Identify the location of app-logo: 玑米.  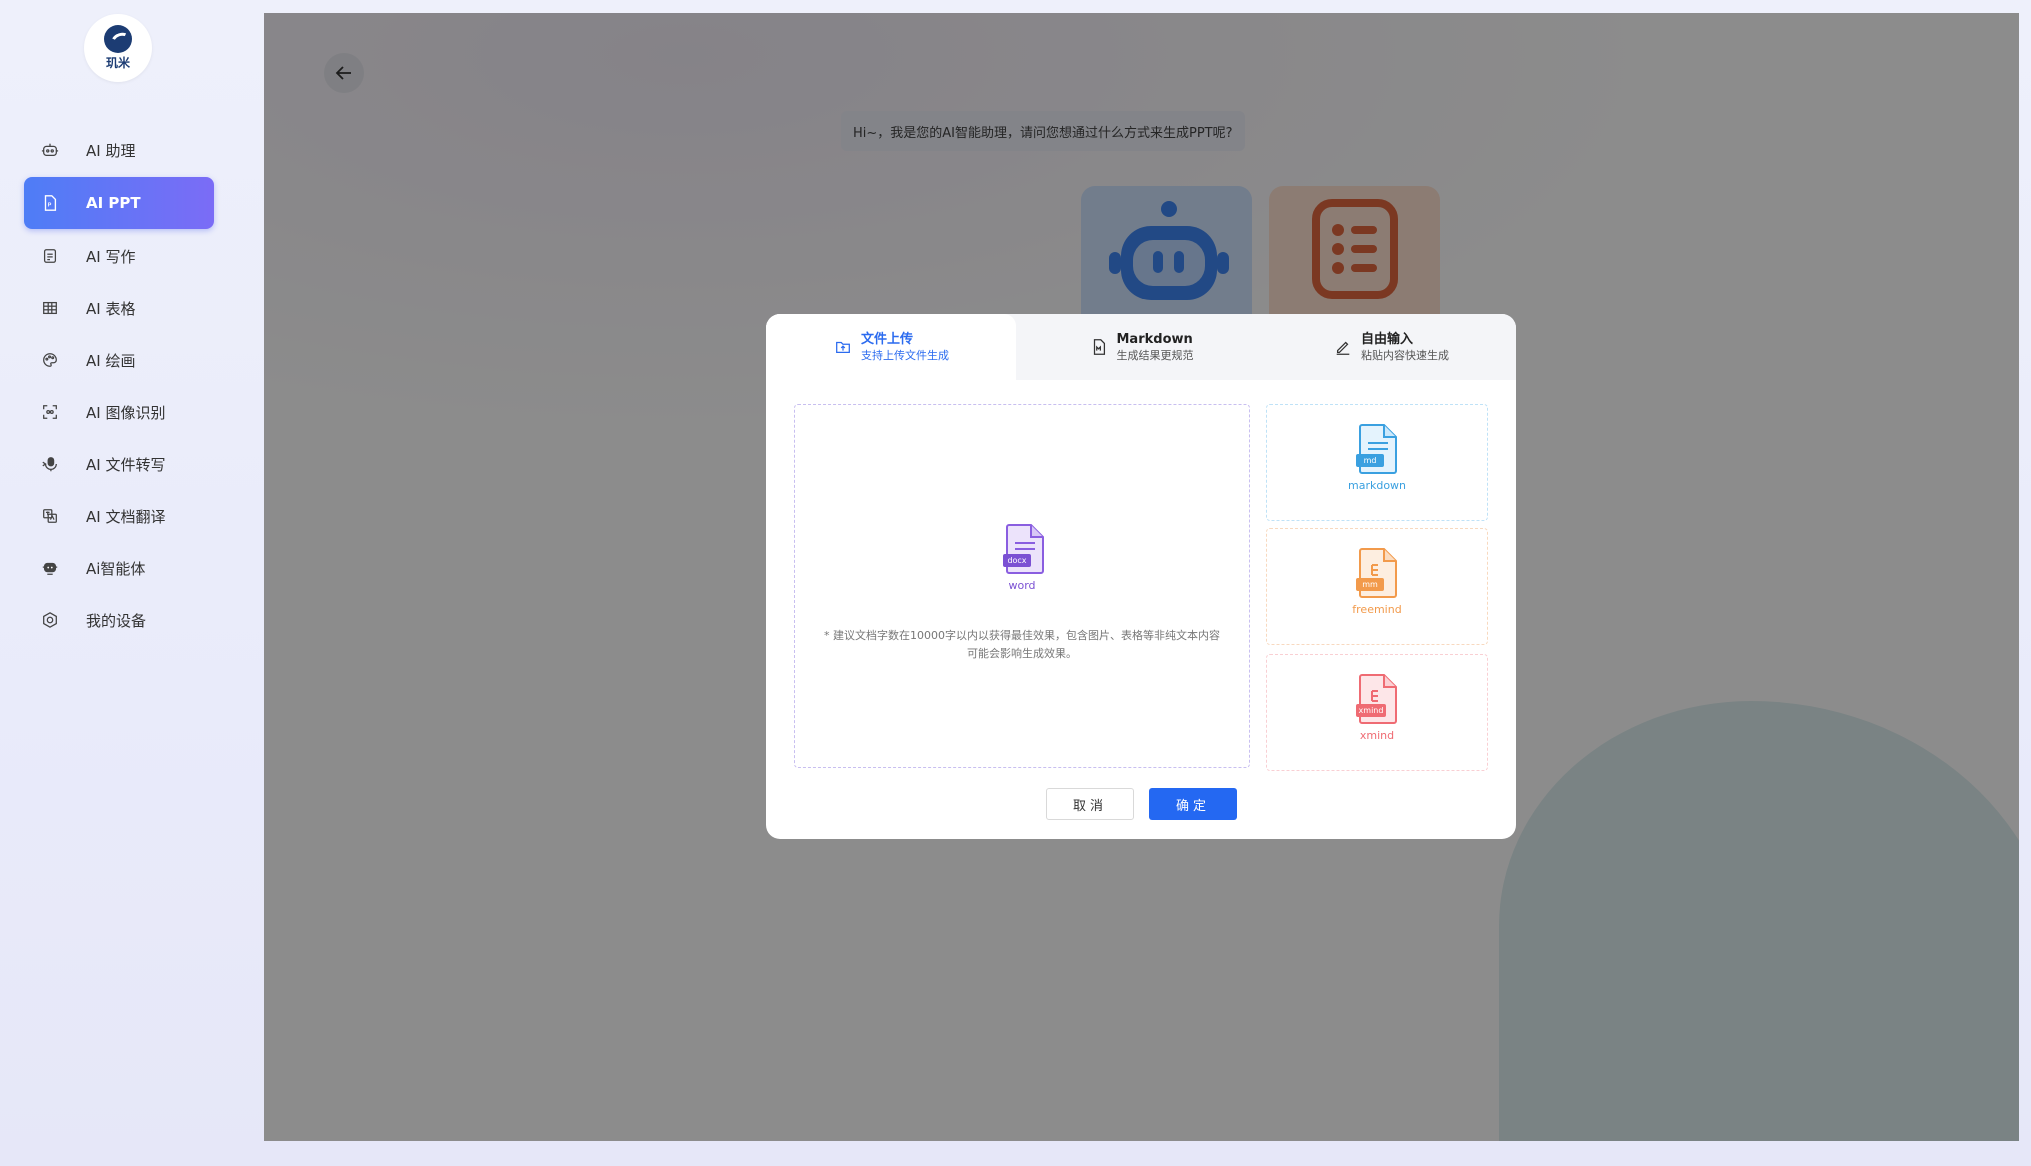
(118, 48).